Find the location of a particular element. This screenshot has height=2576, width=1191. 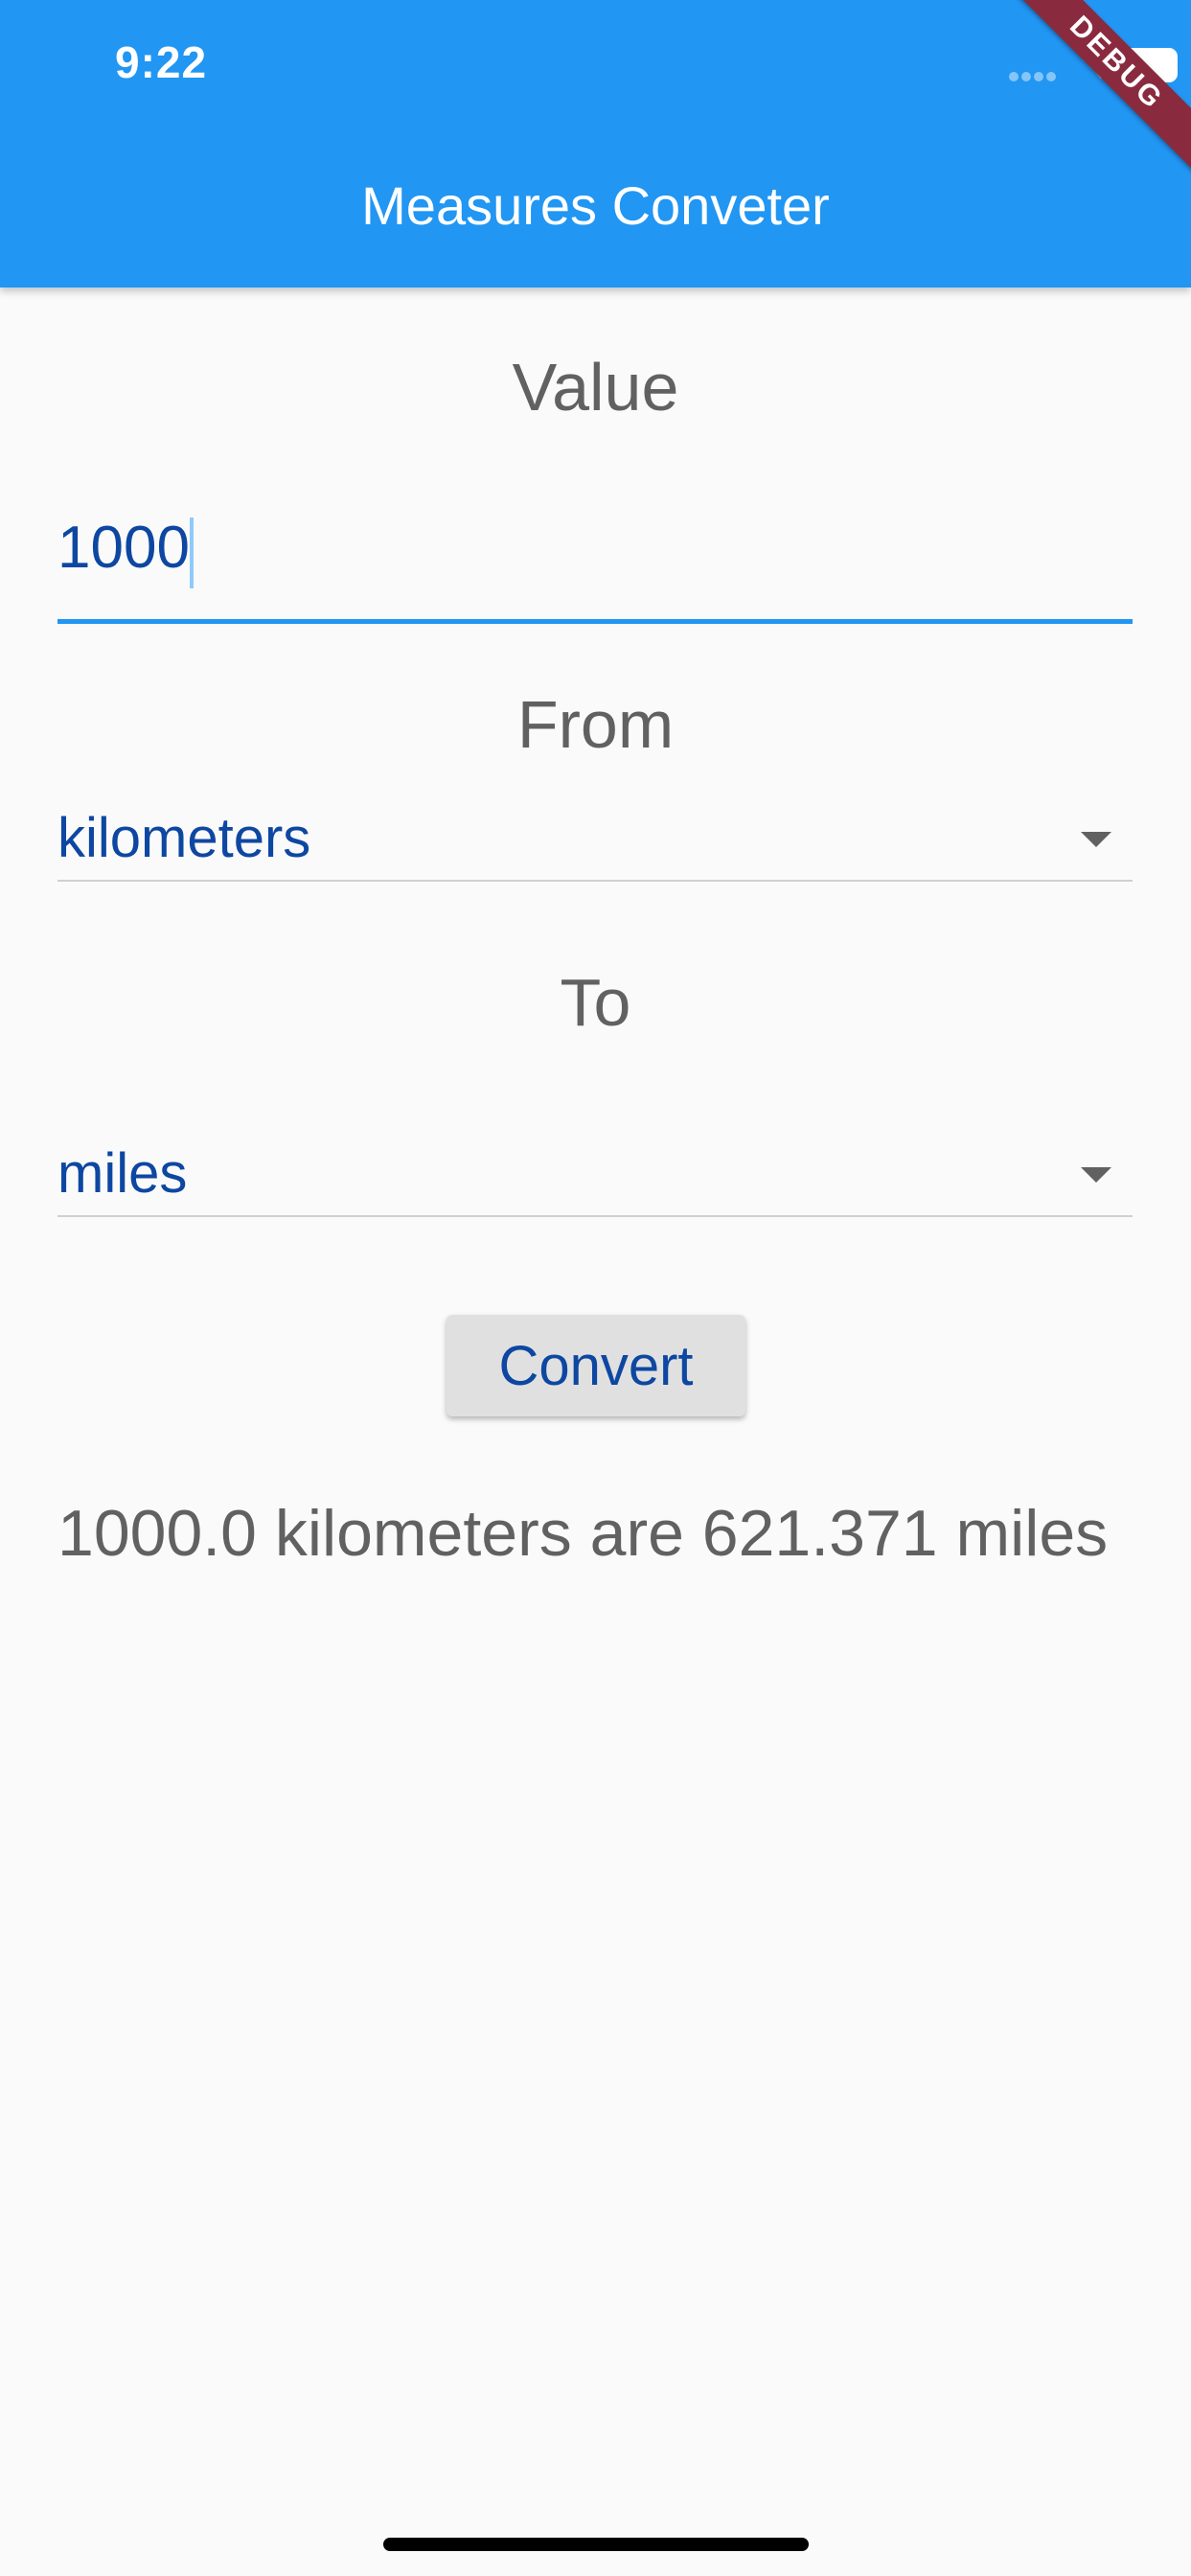

convert-button: Convert is located at coordinates (596, 1365).